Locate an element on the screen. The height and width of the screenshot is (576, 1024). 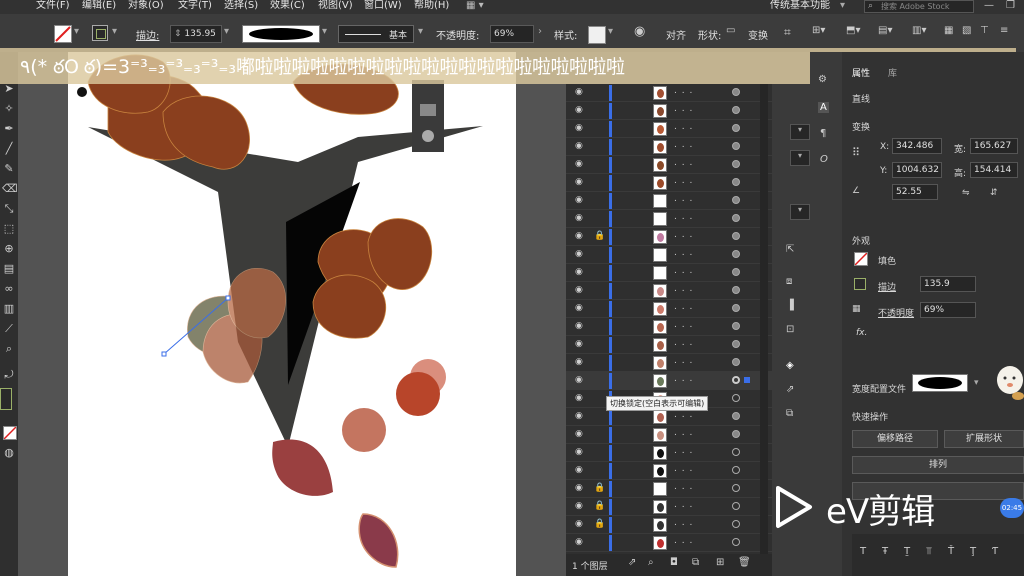
arrange-documents-icon: ▦ ▾ is located at coordinates (475, 6).